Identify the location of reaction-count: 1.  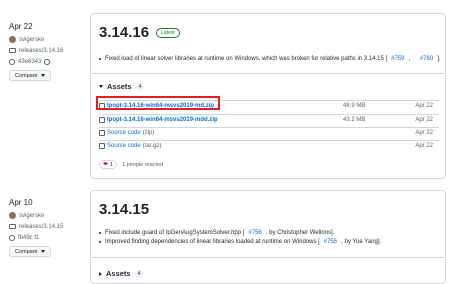
(112, 164).